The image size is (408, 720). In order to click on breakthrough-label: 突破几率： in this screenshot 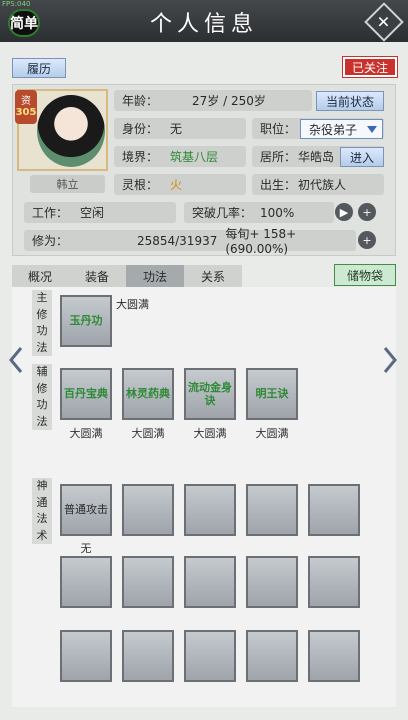, I will do `click(222, 213)`.